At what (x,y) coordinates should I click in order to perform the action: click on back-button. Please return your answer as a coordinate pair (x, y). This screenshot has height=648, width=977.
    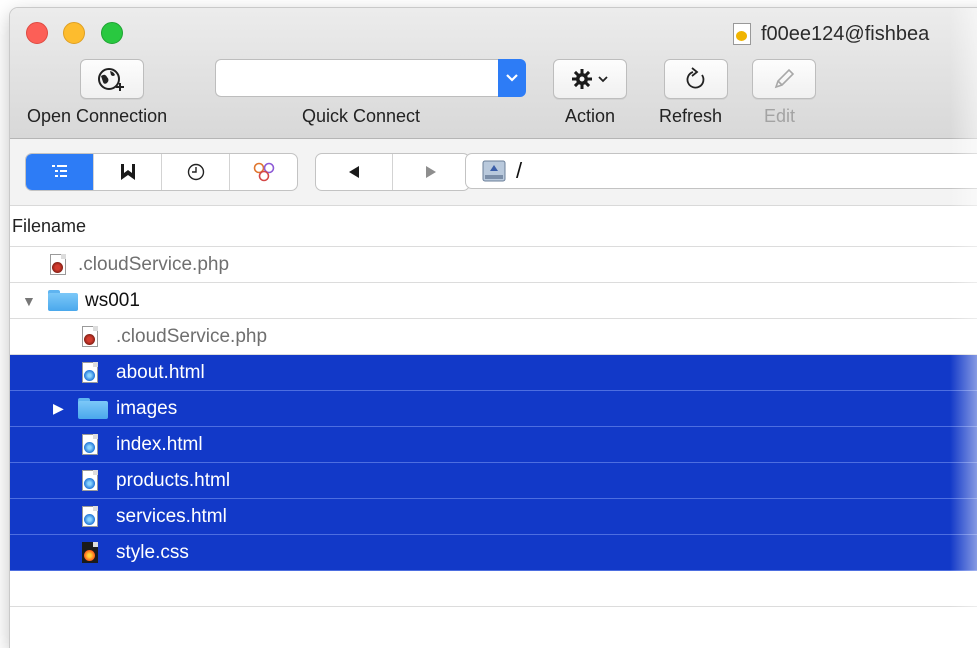
    Looking at the image, I should click on (354, 172).